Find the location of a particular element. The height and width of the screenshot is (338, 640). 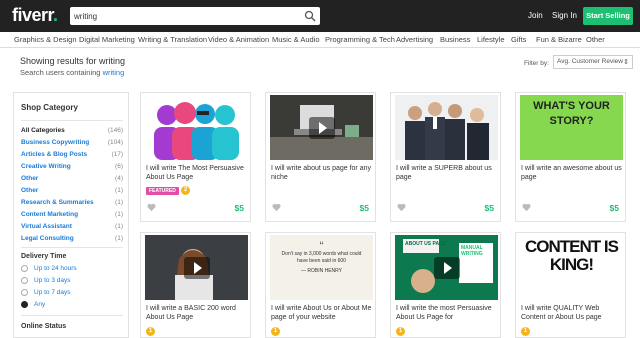

results-title: Showing results for writing is located at coordinates (73, 61).